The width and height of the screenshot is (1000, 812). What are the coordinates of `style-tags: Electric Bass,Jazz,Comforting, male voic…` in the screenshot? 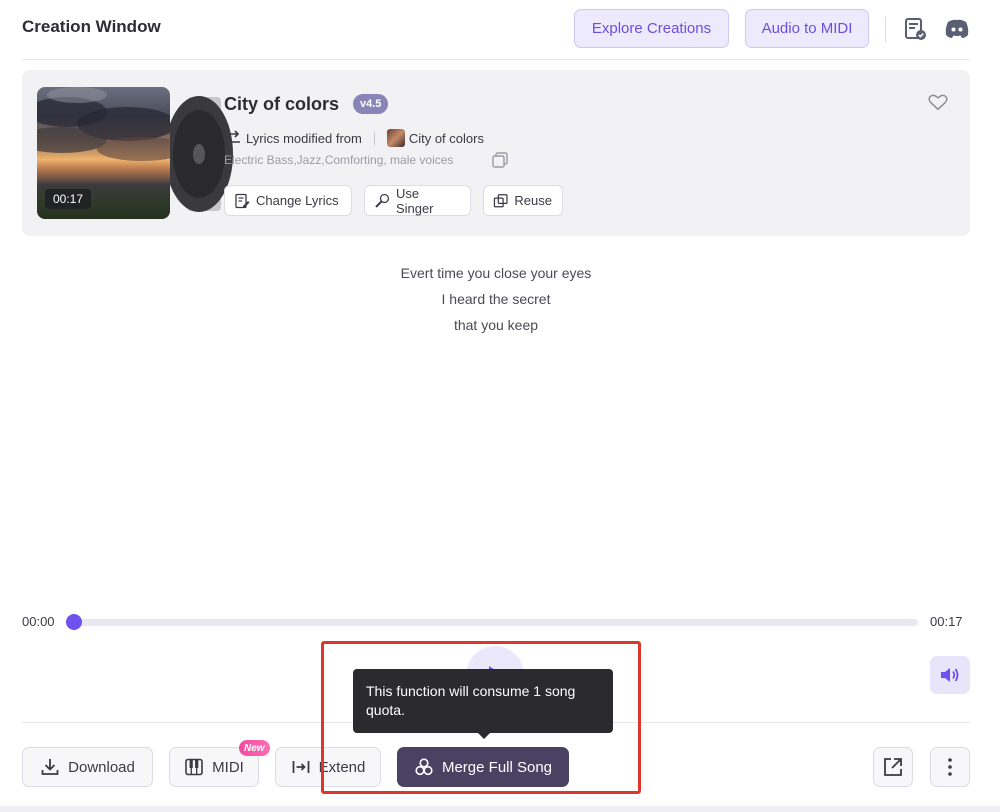 It's located at (339, 160).